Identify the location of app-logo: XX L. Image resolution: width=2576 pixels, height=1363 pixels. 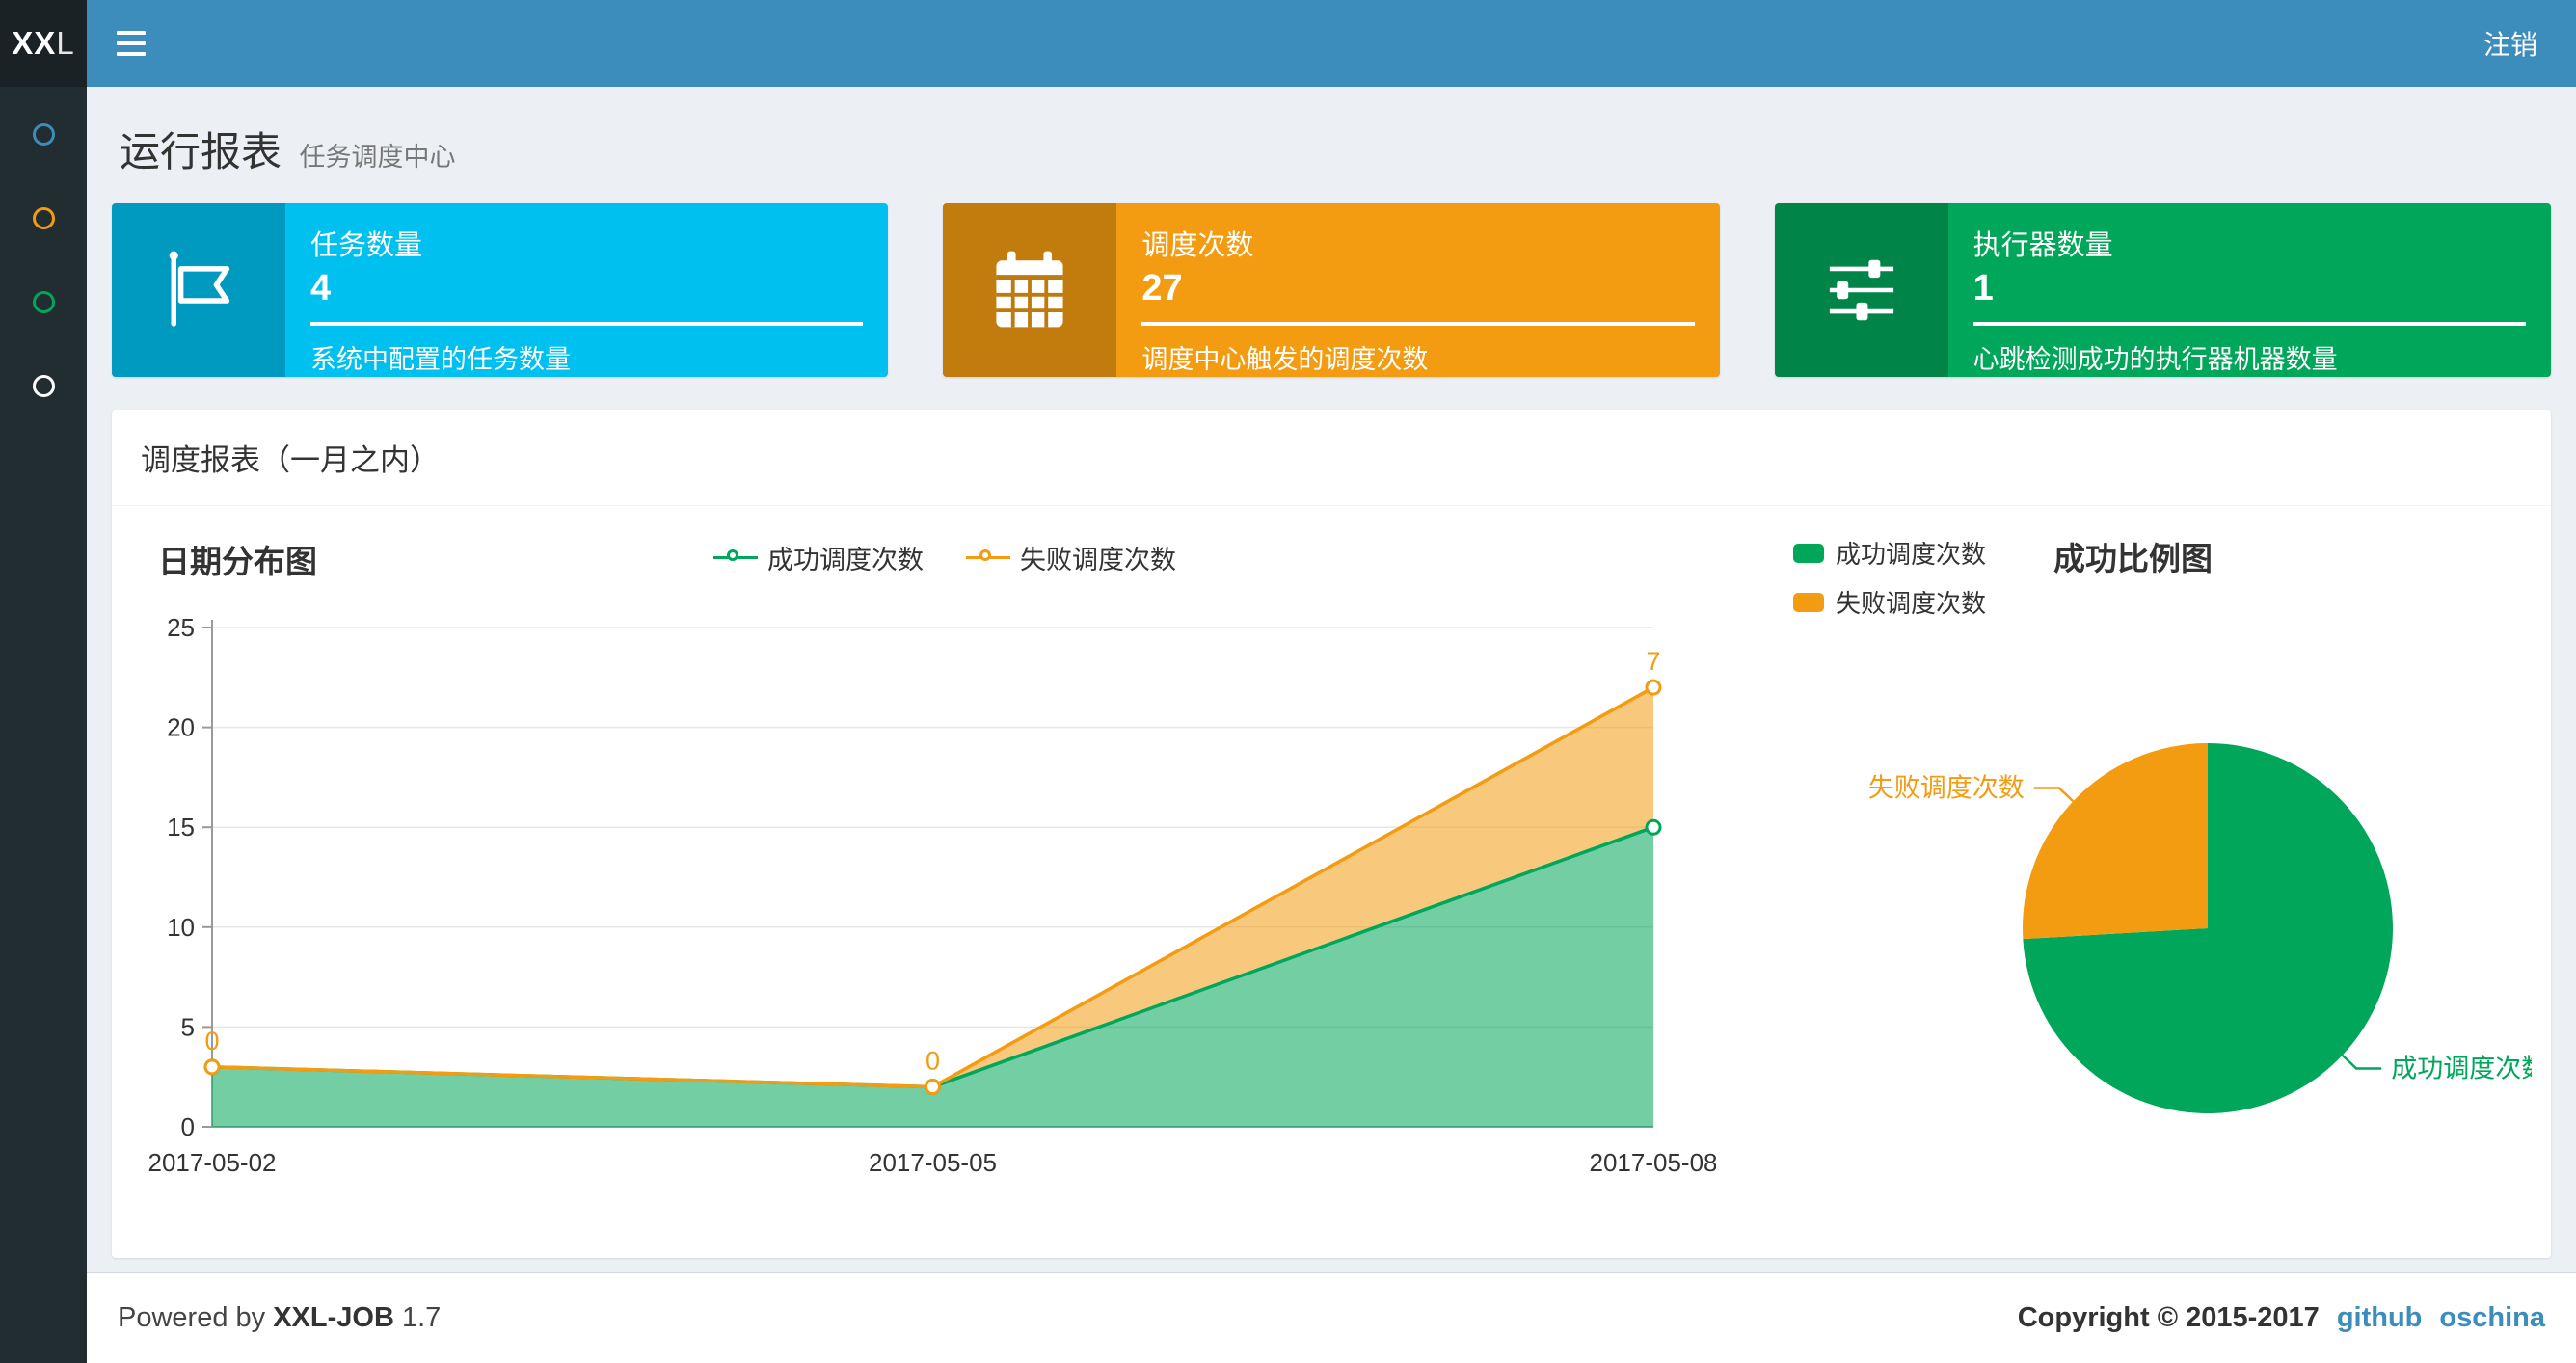
(44, 43).